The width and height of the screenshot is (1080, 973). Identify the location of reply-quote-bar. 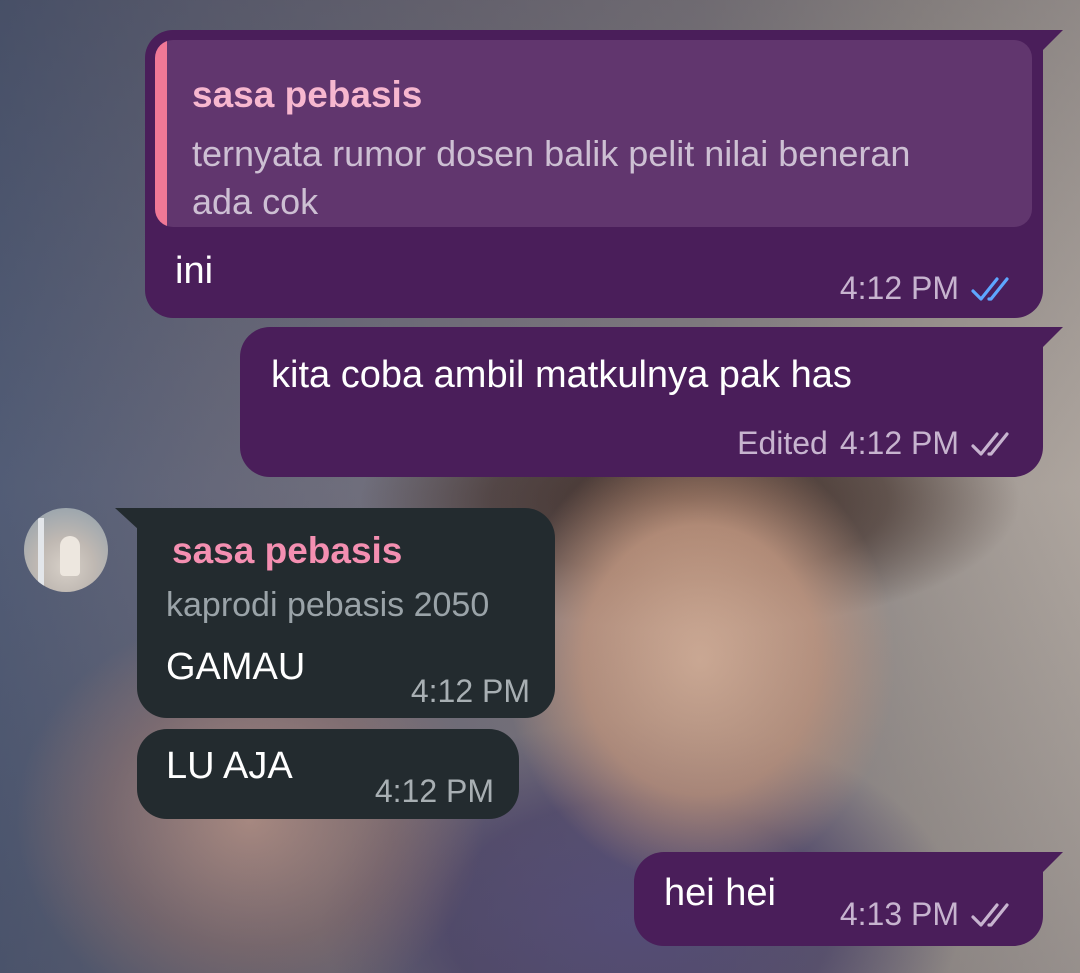
(161, 133).